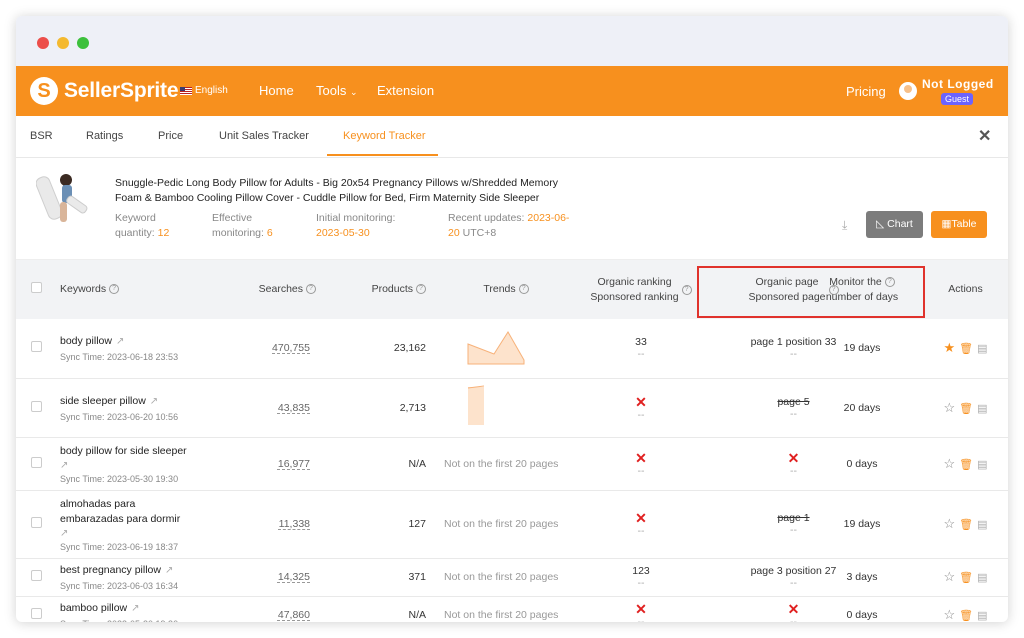  What do you see at coordinates (957, 99) in the screenshot?
I see `guest-badge: Guest` at bounding box center [957, 99].